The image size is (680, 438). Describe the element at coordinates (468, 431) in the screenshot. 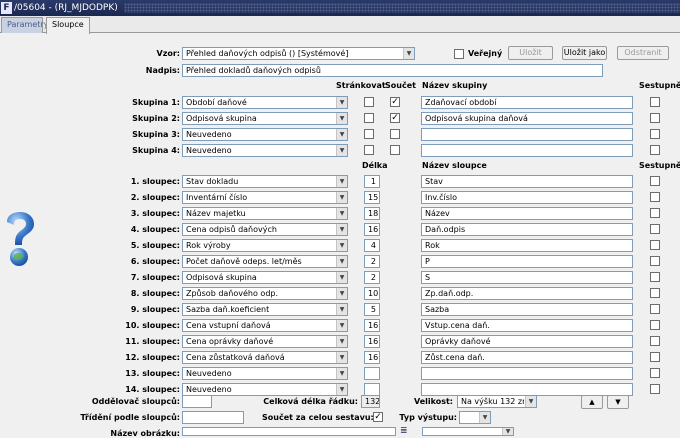

I see `obrazek-select: ▼` at that location.